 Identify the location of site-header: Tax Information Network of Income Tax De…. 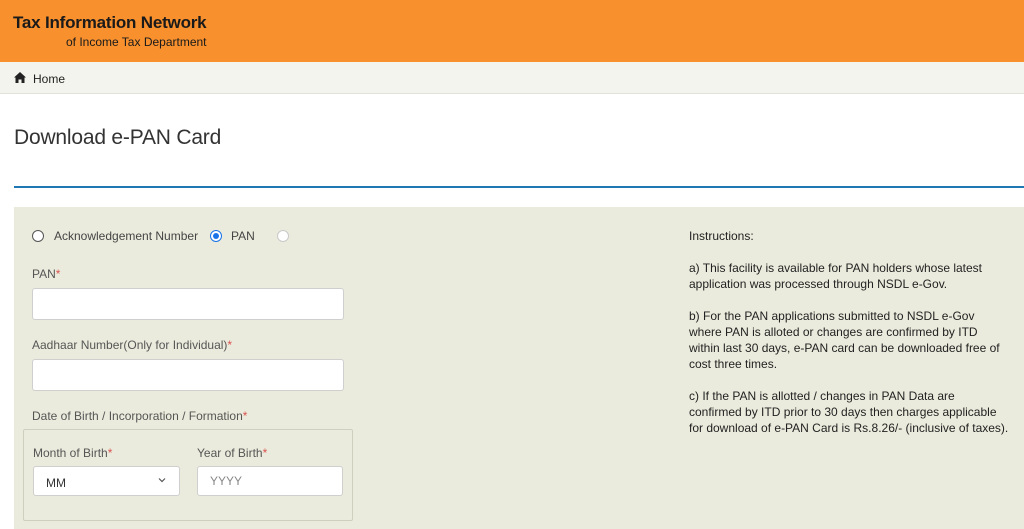
(512, 31).